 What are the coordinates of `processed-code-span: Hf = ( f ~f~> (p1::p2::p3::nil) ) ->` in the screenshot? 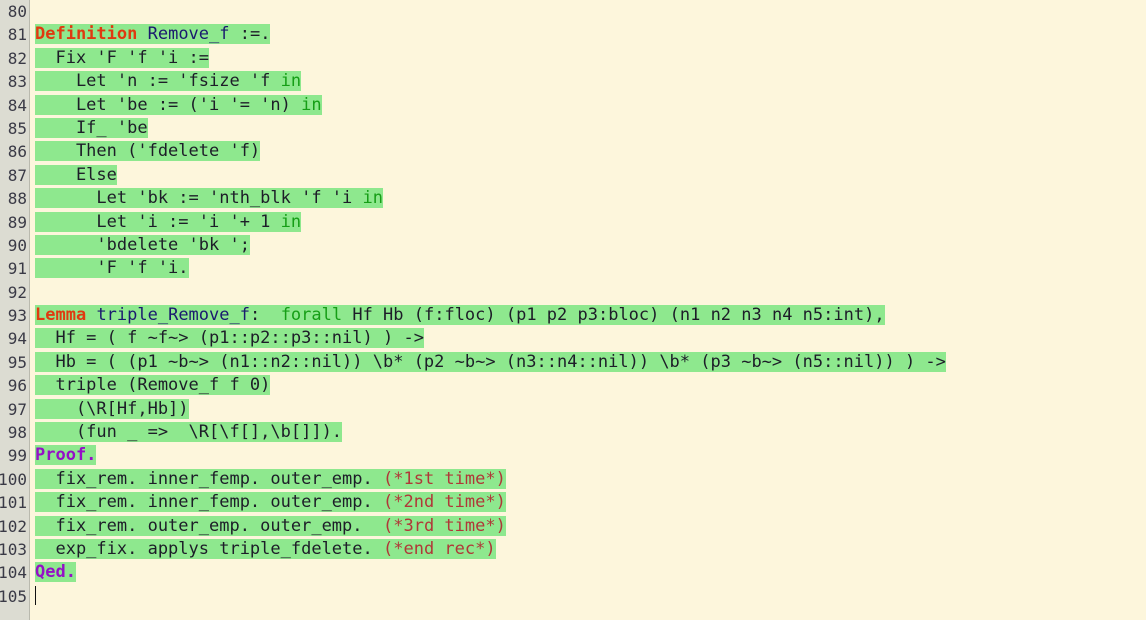 It's located at (229, 338).